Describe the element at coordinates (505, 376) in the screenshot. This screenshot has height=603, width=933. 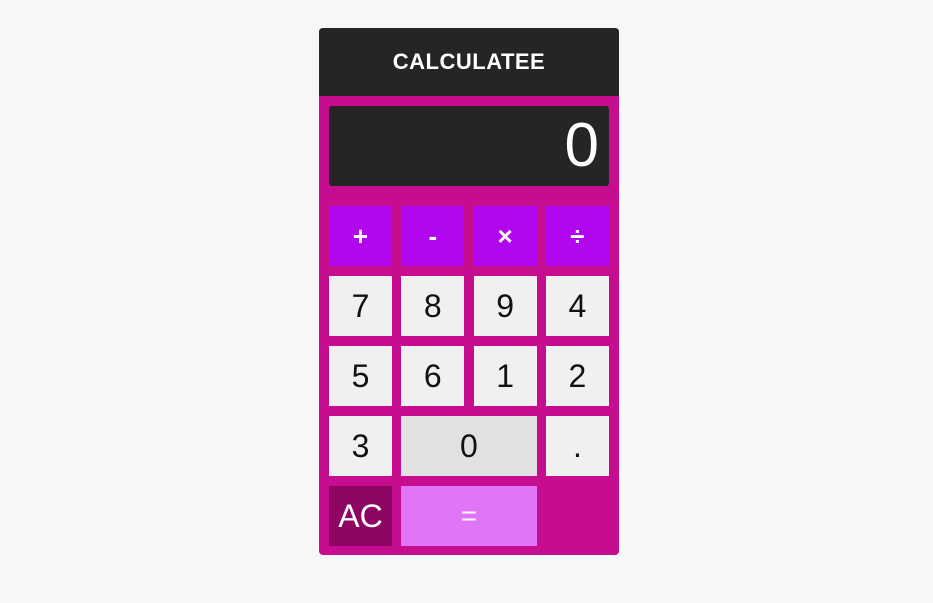
I see `digit-1-button: 1` at that location.